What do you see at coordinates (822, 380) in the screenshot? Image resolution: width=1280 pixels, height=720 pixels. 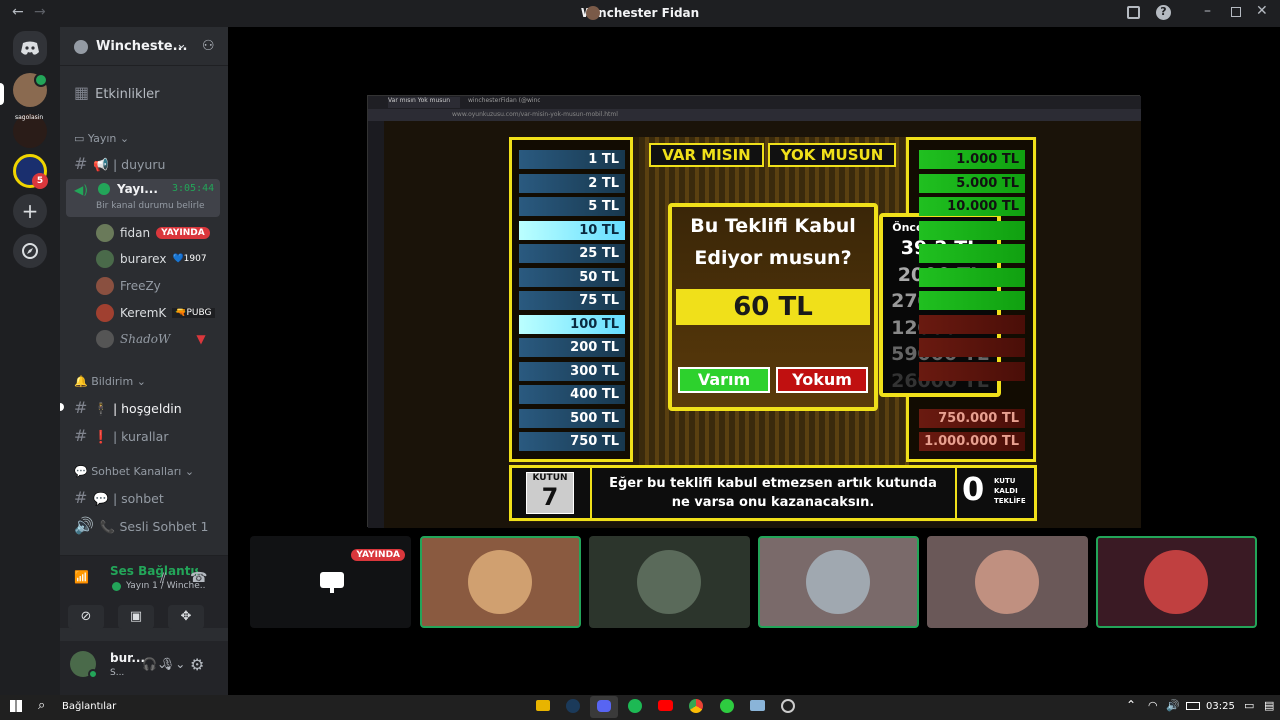 I see `decline-button: Yokum` at bounding box center [822, 380].